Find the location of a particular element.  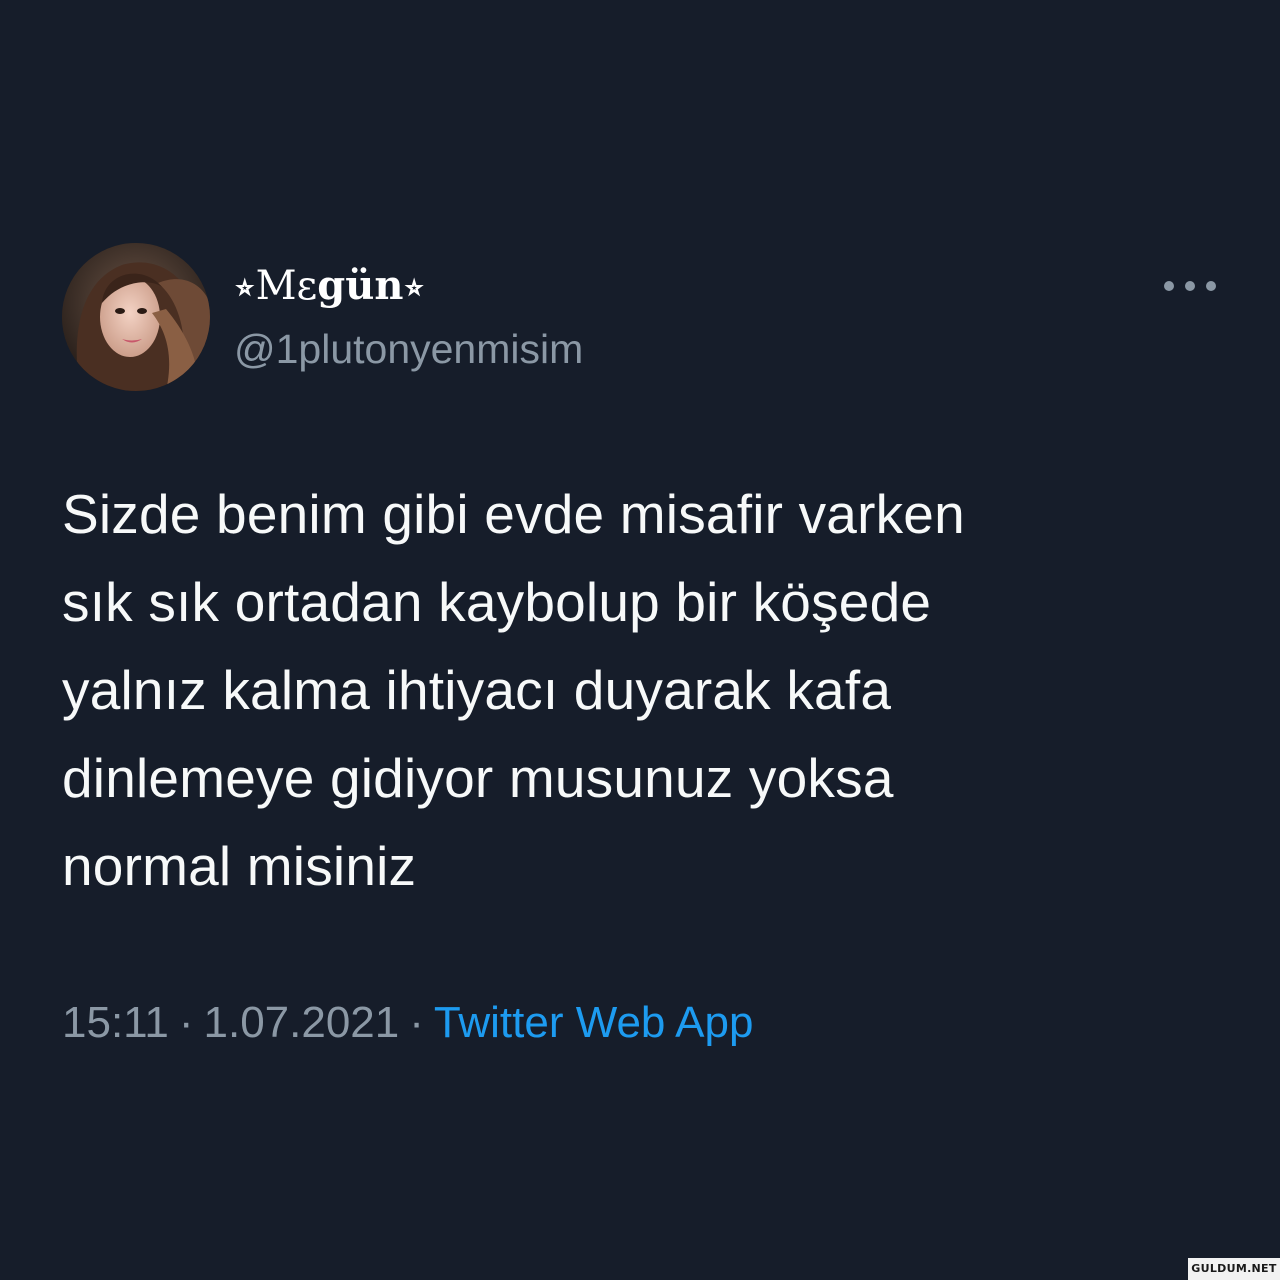

avatar-photo is located at coordinates (136, 317).